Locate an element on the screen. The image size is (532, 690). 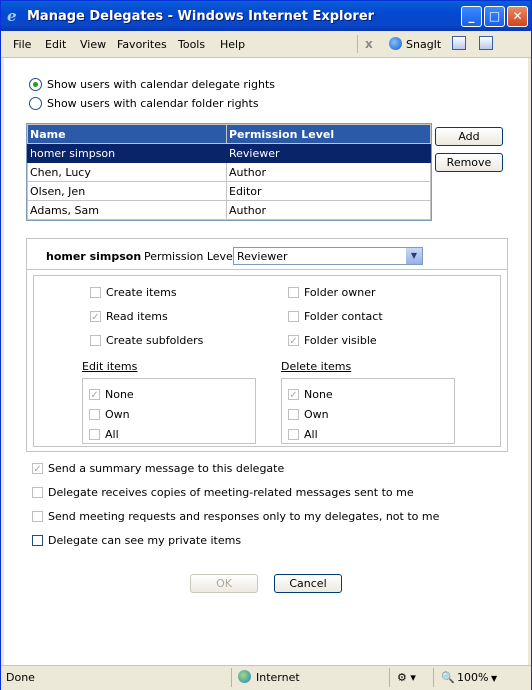
table-row: Chen, Lucy Author is located at coordinates (229, 172).